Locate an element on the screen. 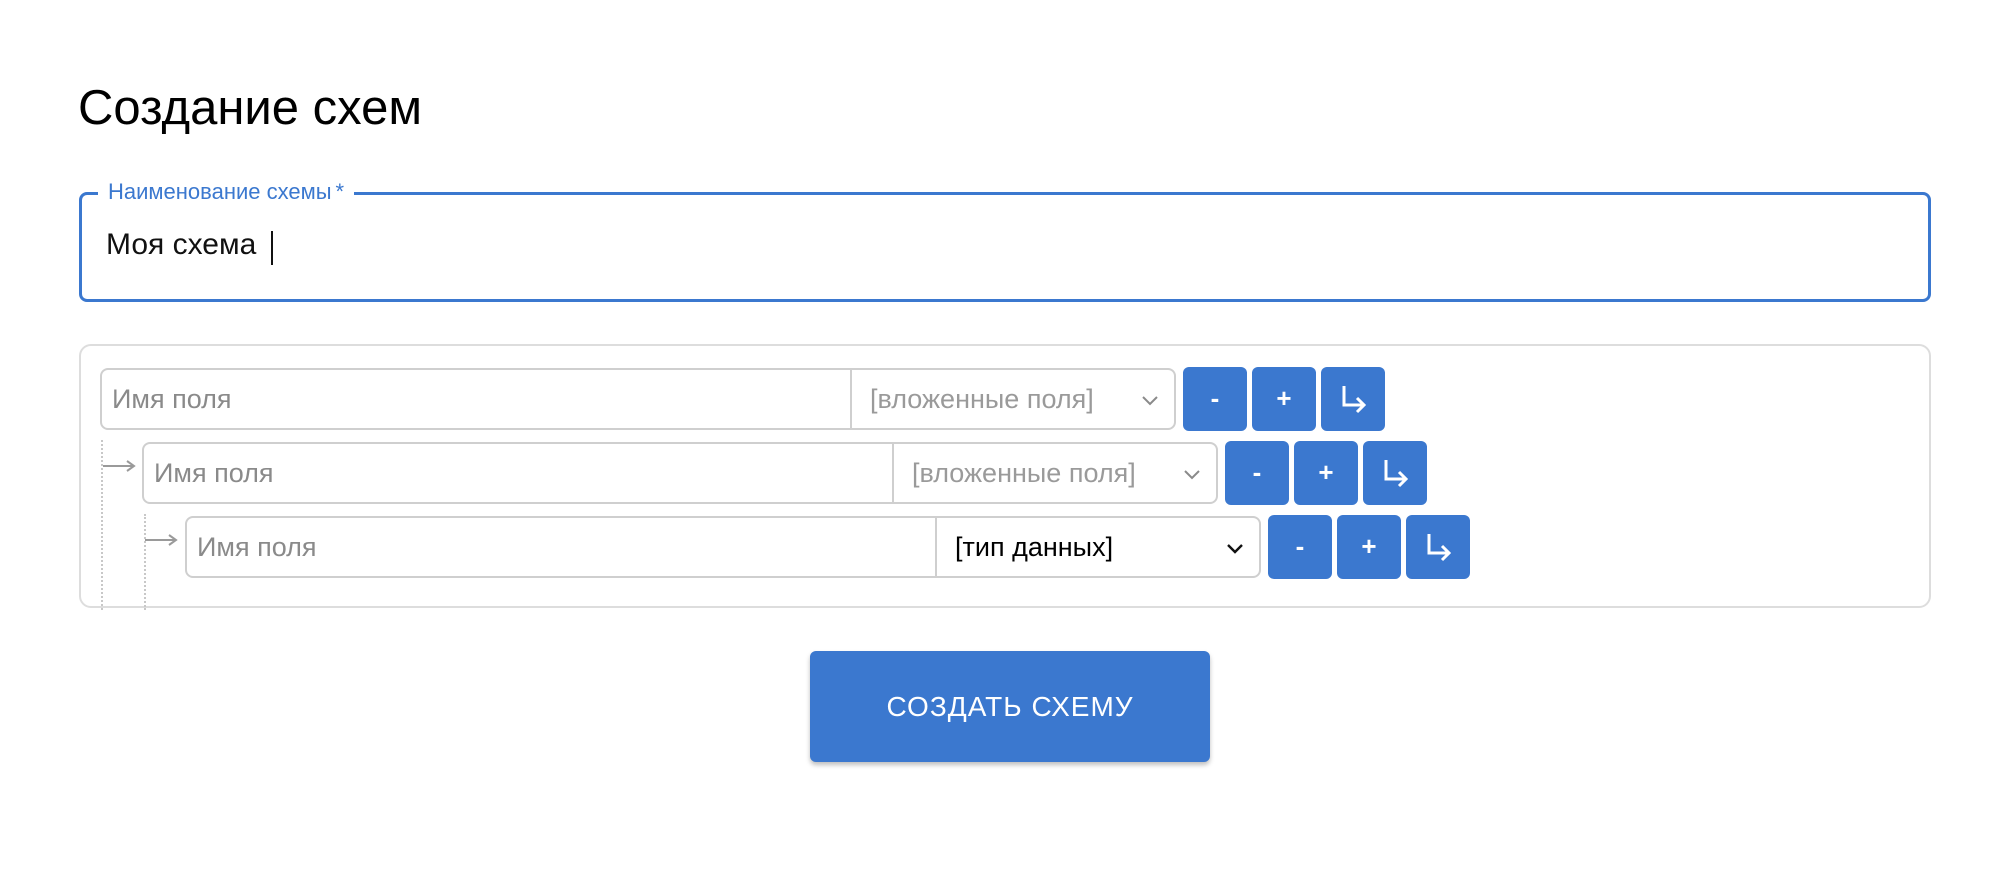 The width and height of the screenshot is (2006, 896). nesting-guide-line is located at coordinates (145, 562).